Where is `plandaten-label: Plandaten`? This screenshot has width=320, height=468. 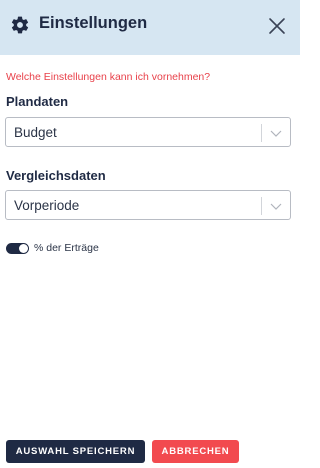
plandaten-label: Plandaten is located at coordinates (37, 101).